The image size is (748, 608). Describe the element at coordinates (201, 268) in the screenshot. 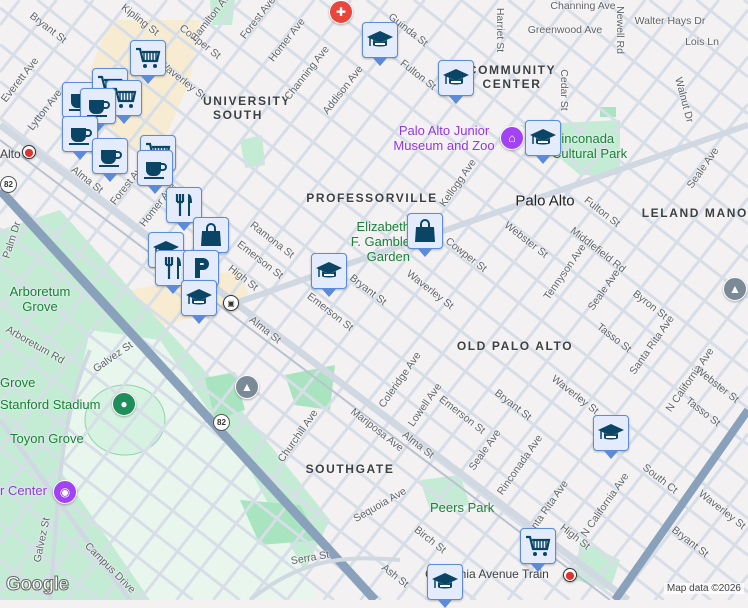

I see `parking-icon` at that location.